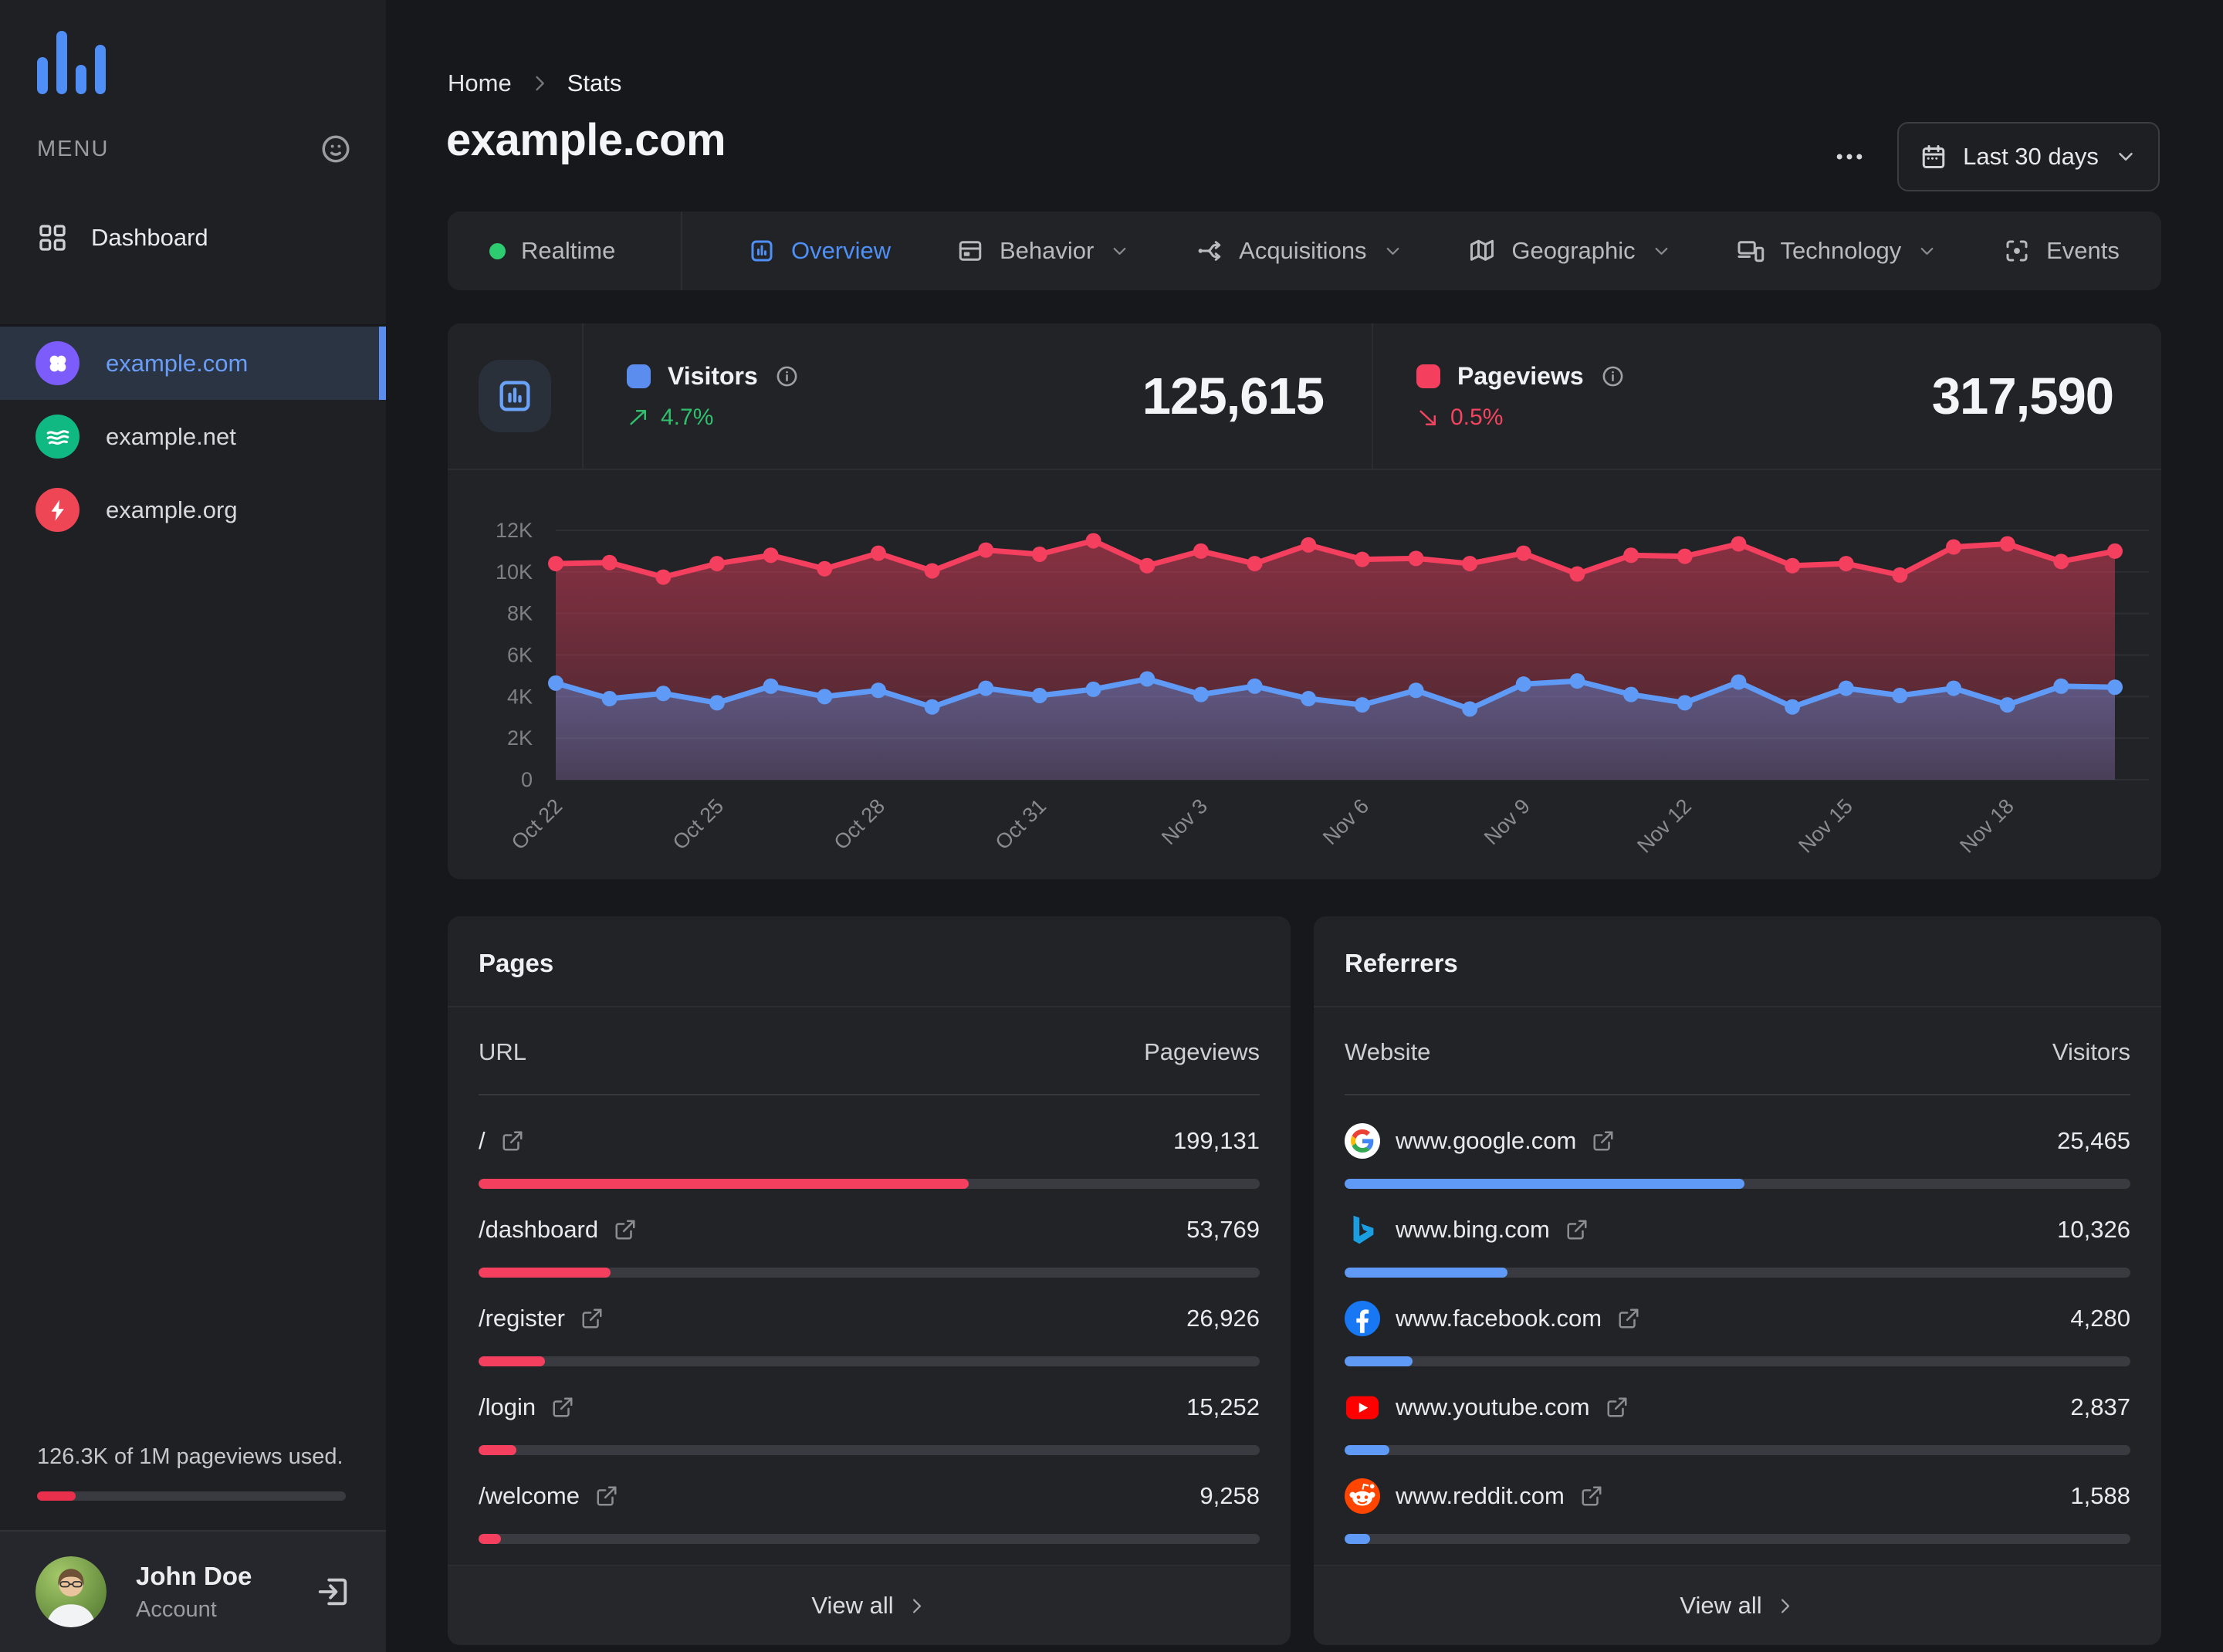 This screenshot has width=2223, height=1652. Describe the element at coordinates (336, 149) in the screenshot. I see `persona-icon` at that location.